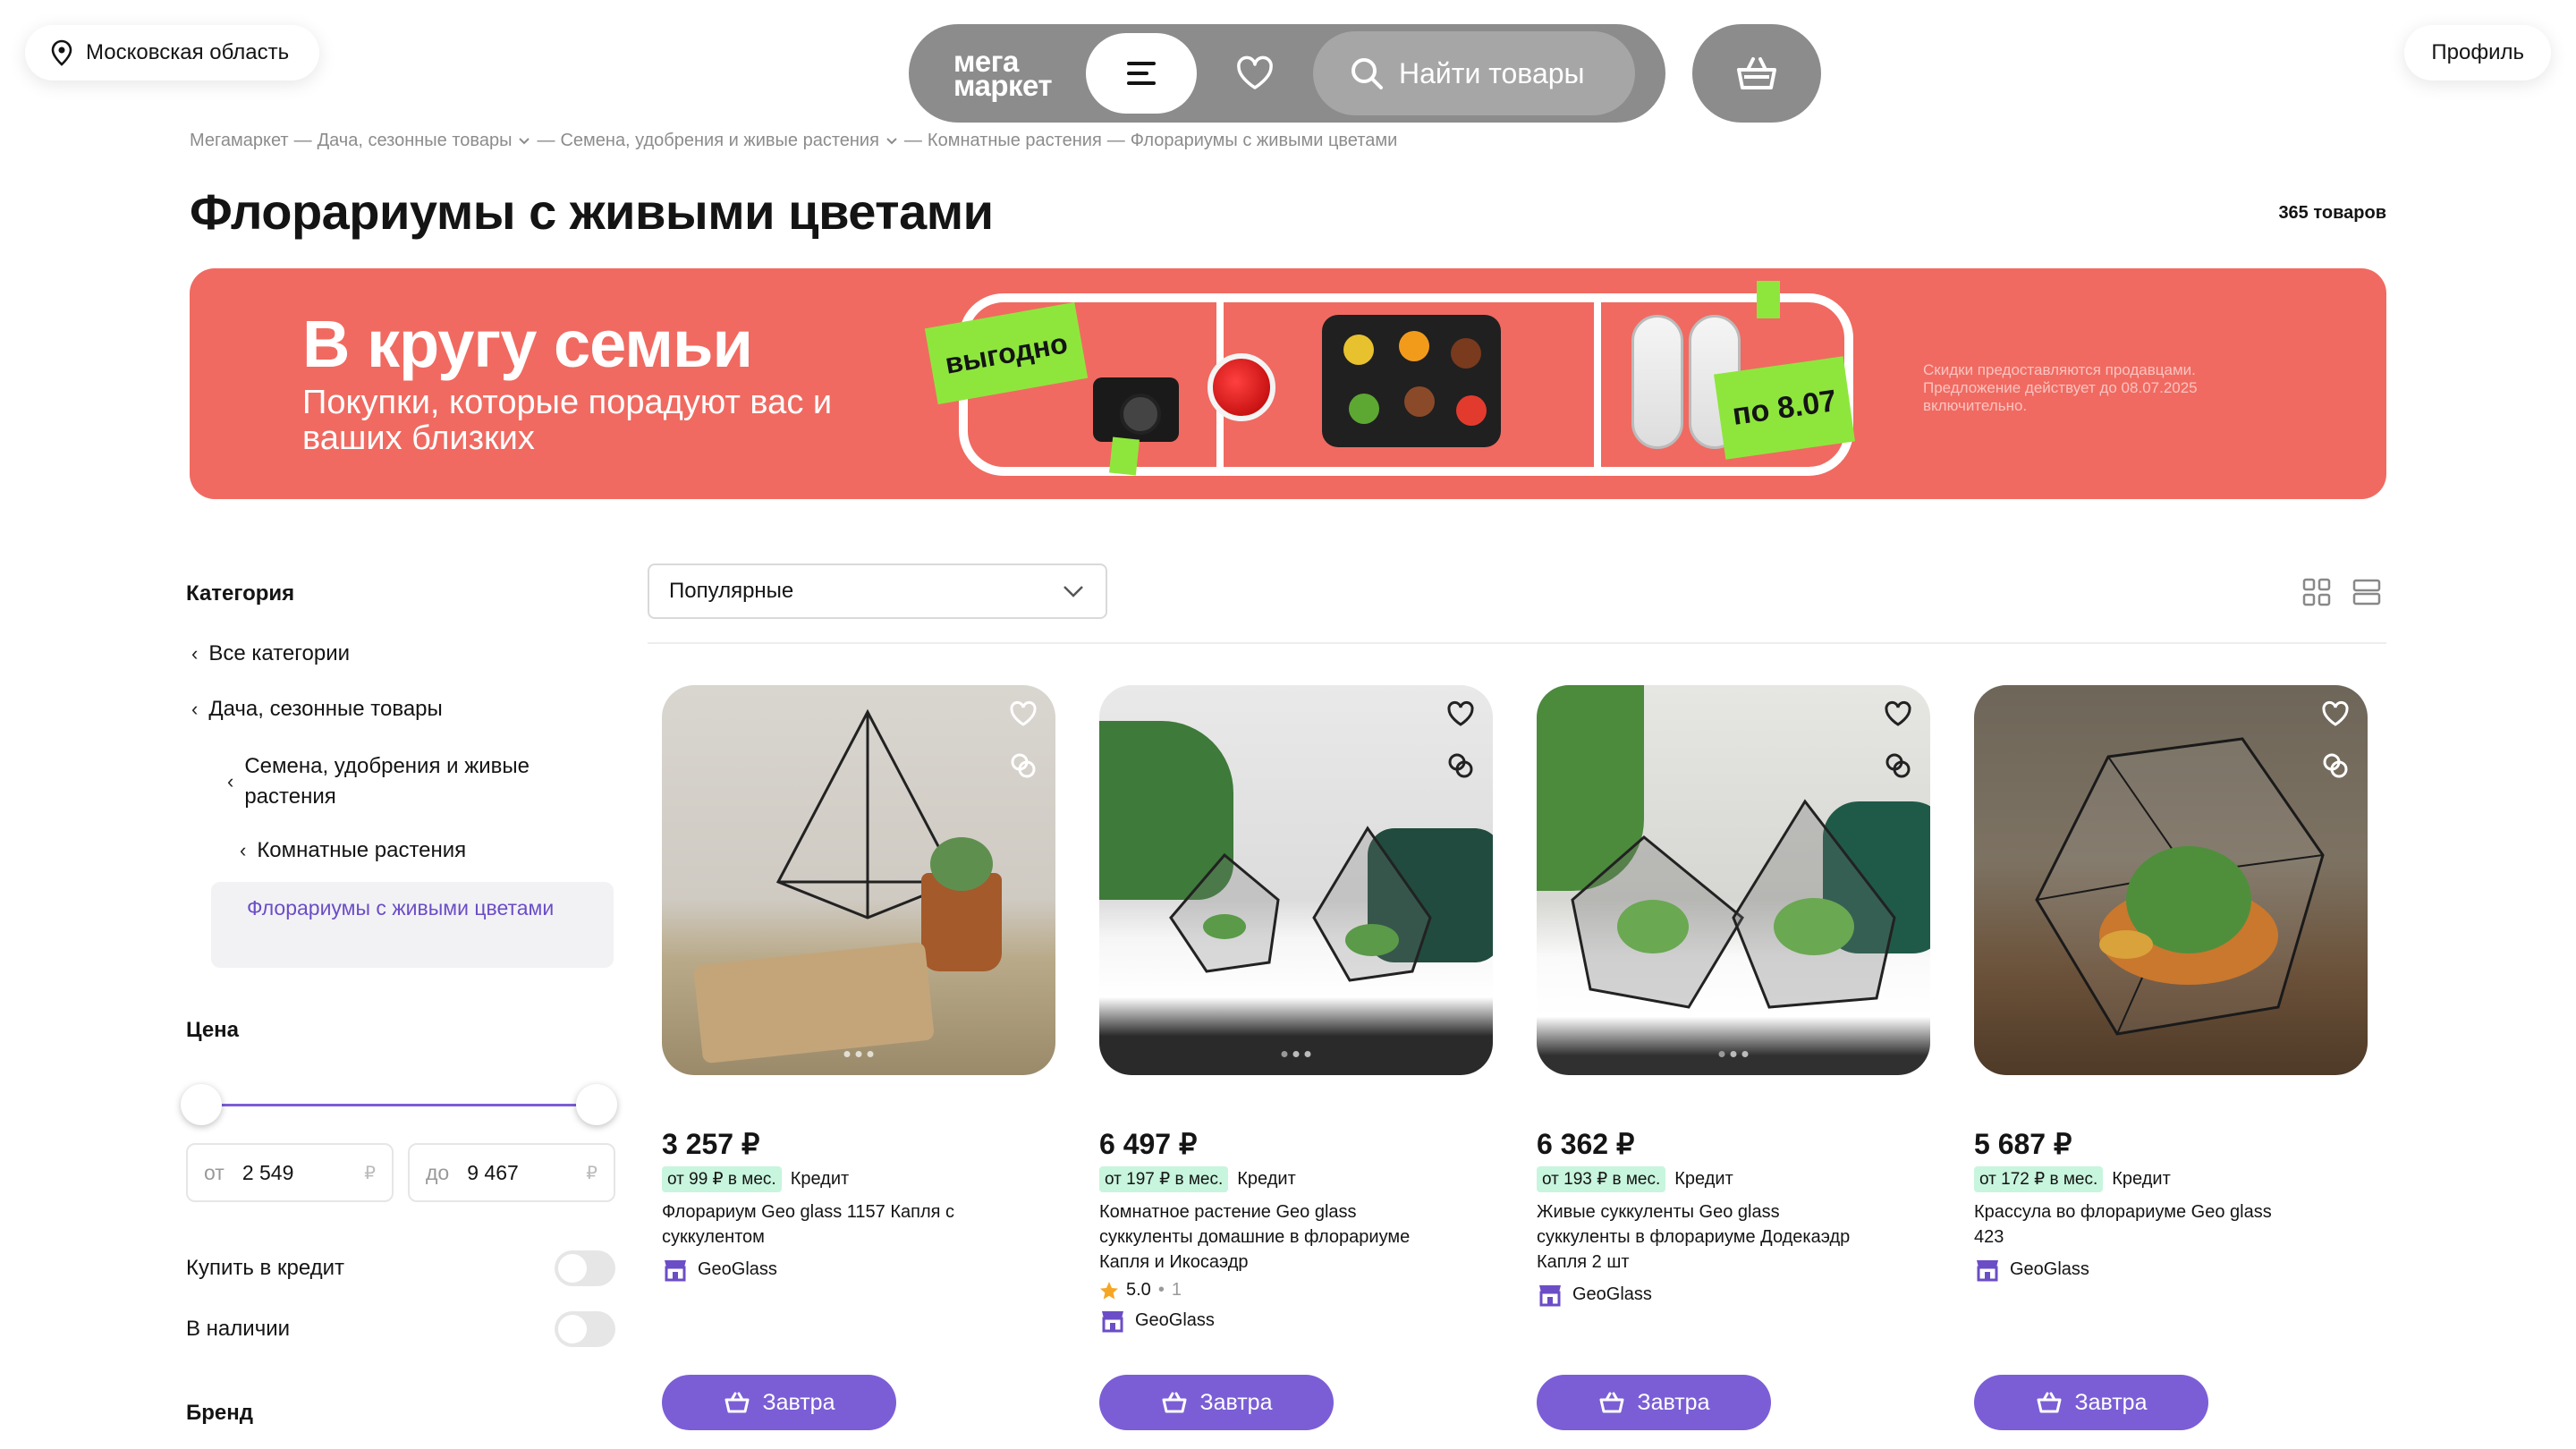  What do you see at coordinates (172, 52) in the screenshot?
I see `region-selector: Московская область` at bounding box center [172, 52].